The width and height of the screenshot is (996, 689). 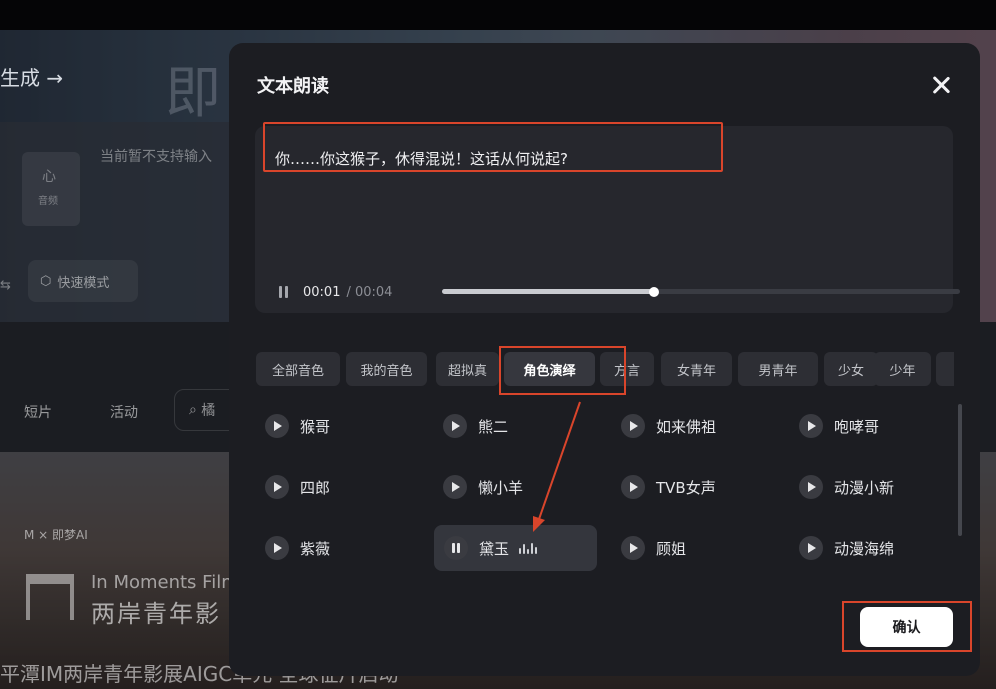 I want to click on current-time: 00:01, so click(x=322, y=292).